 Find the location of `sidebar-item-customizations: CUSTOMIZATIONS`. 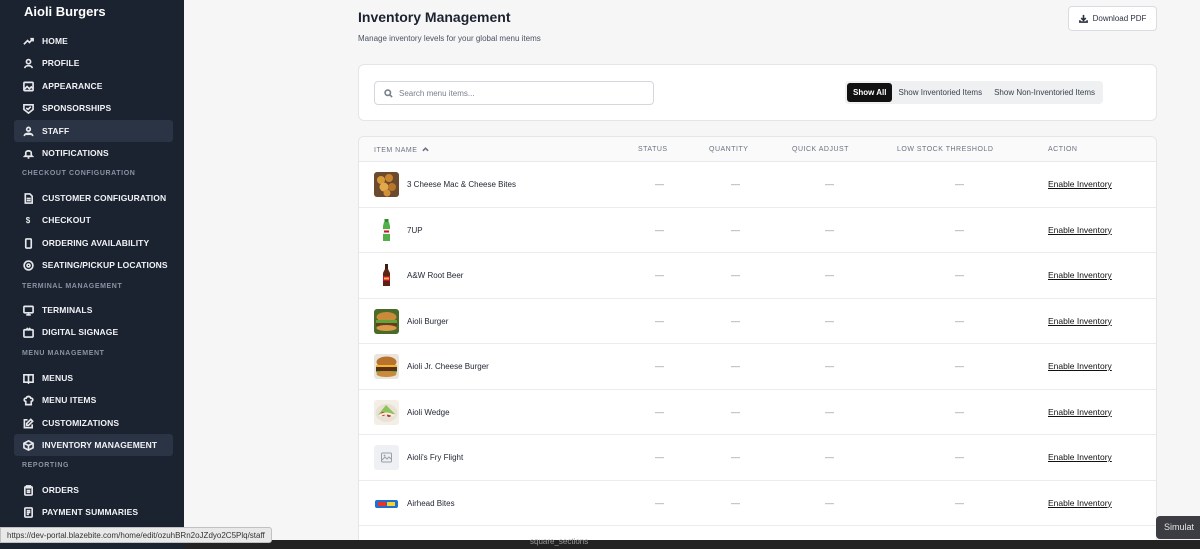

sidebar-item-customizations: CUSTOMIZATIONS is located at coordinates (93, 423).